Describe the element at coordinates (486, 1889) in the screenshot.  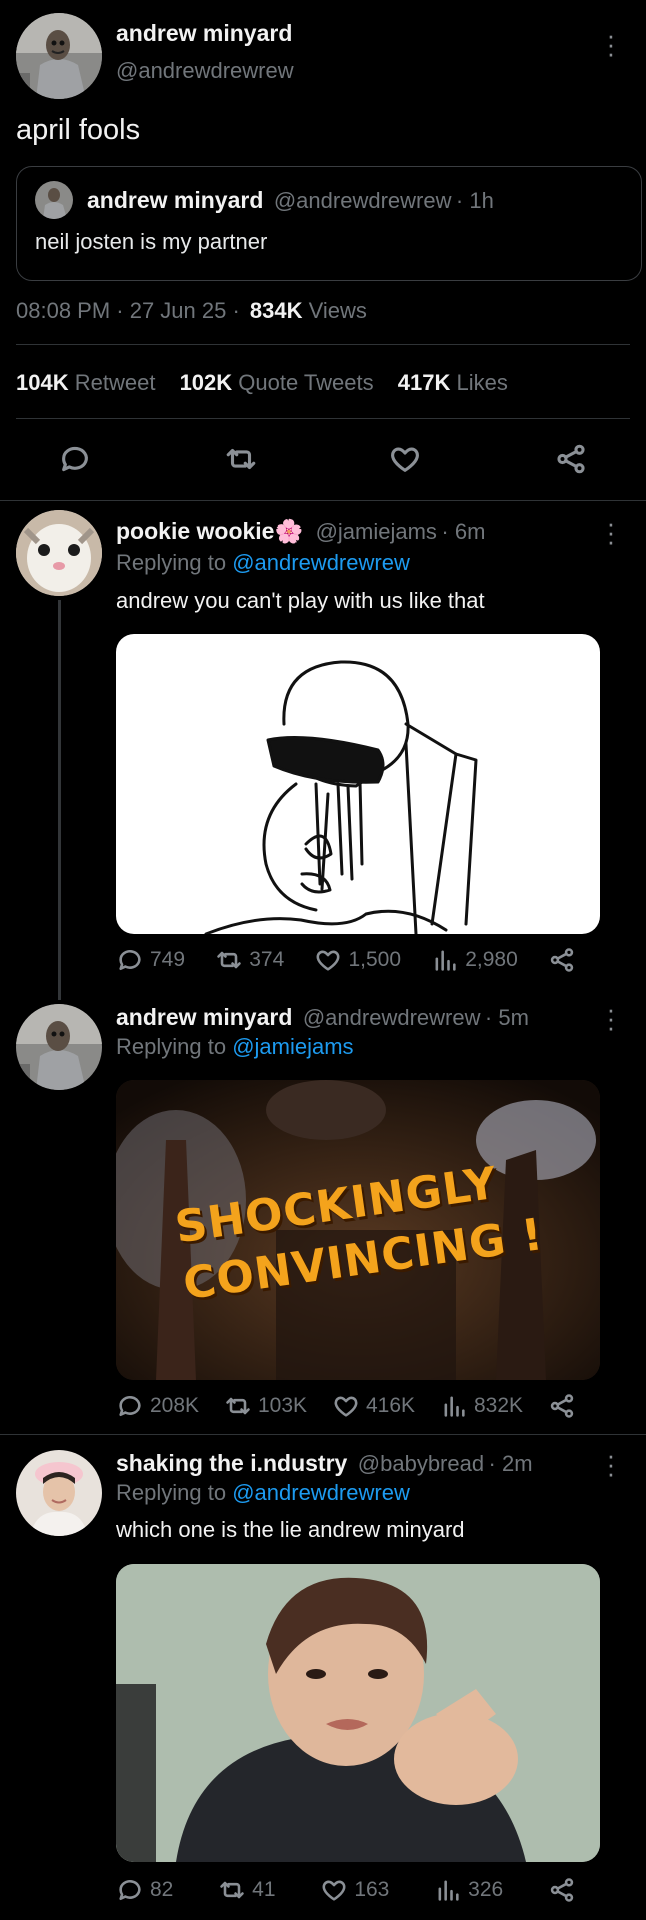
I see `views-count: 326` at that location.